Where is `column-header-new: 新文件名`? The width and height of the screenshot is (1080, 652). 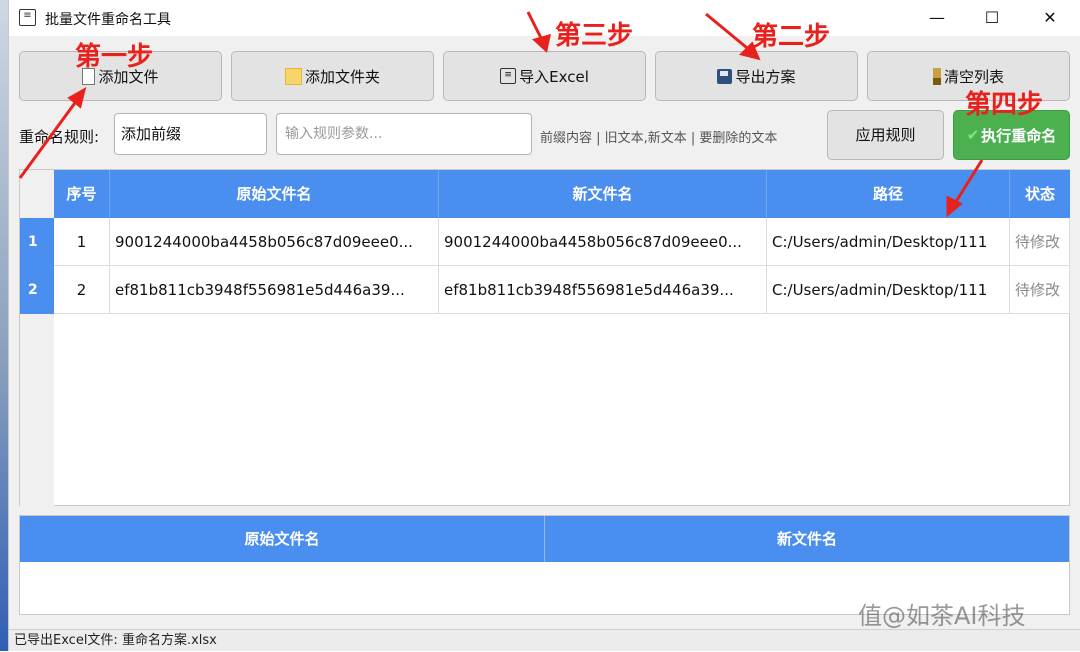 column-header-new: 新文件名 is located at coordinates (603, 194).